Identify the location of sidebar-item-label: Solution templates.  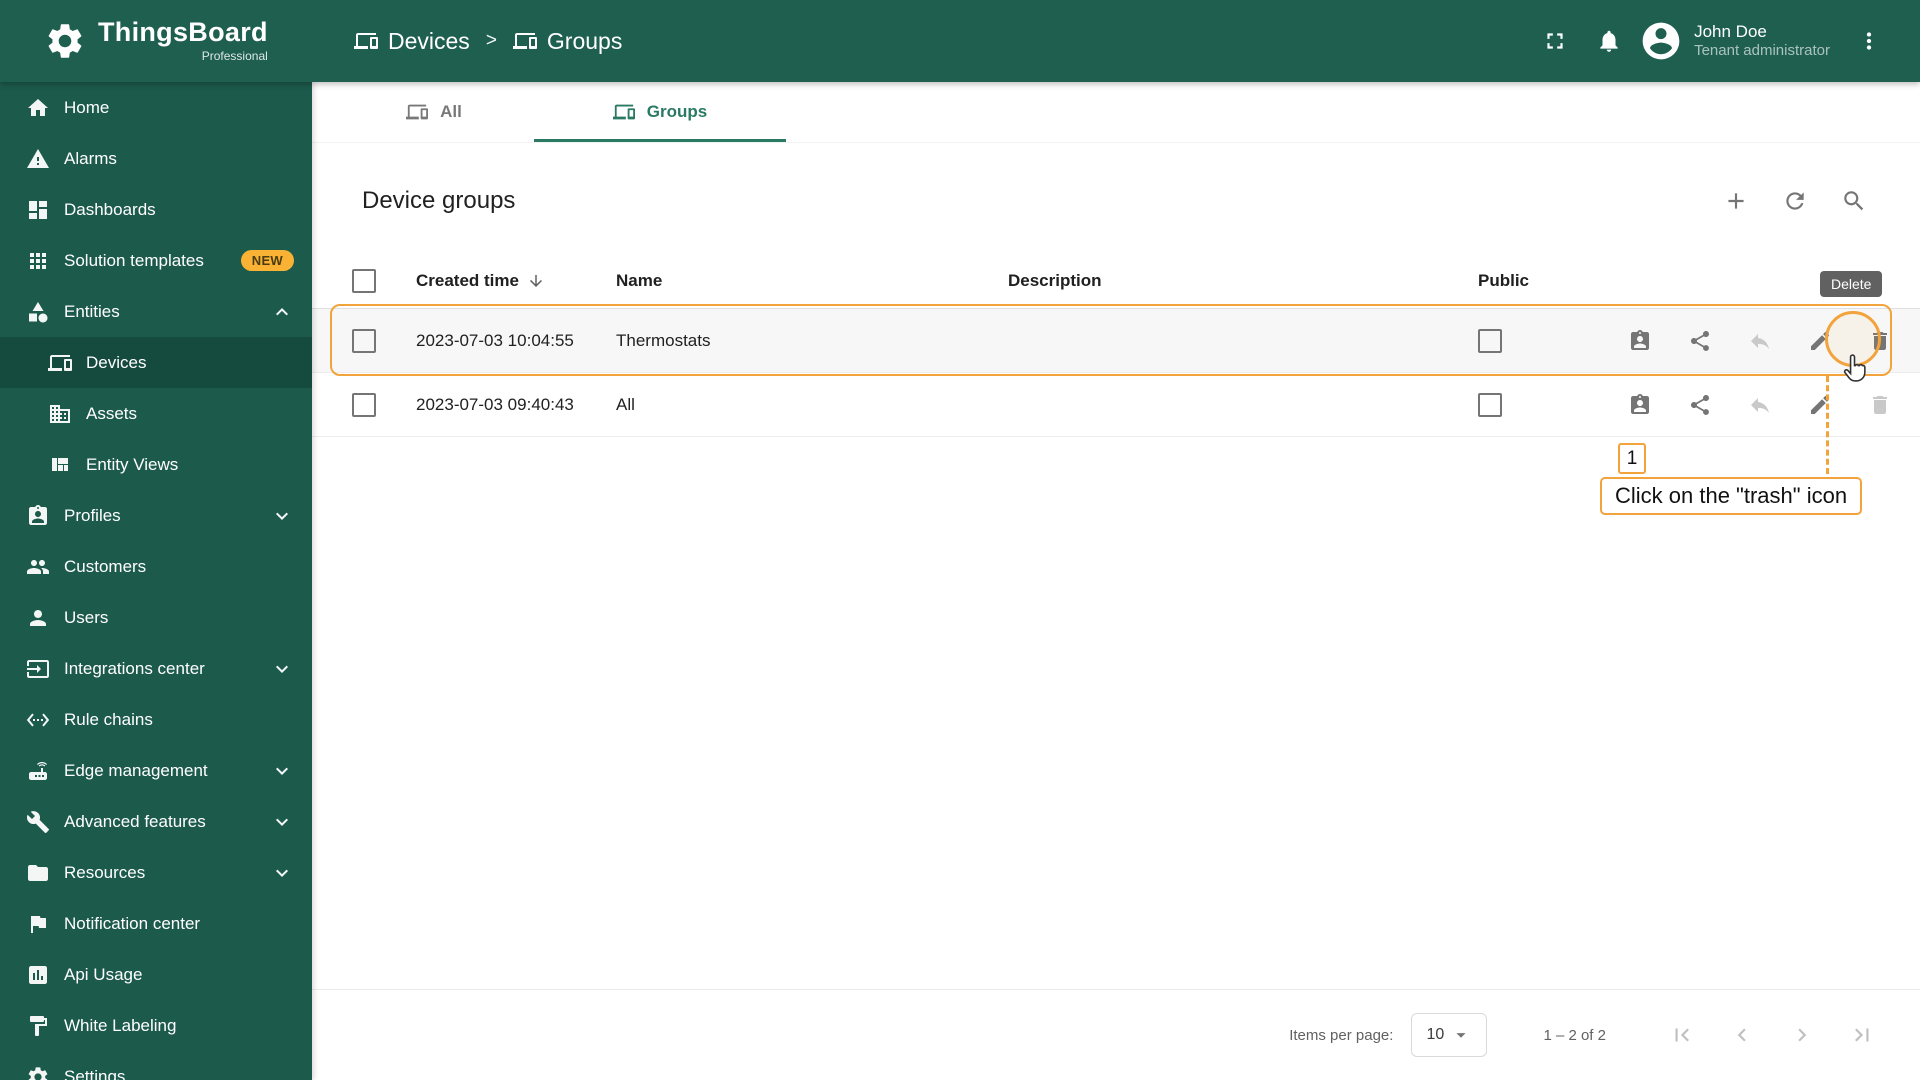
(134, 260).